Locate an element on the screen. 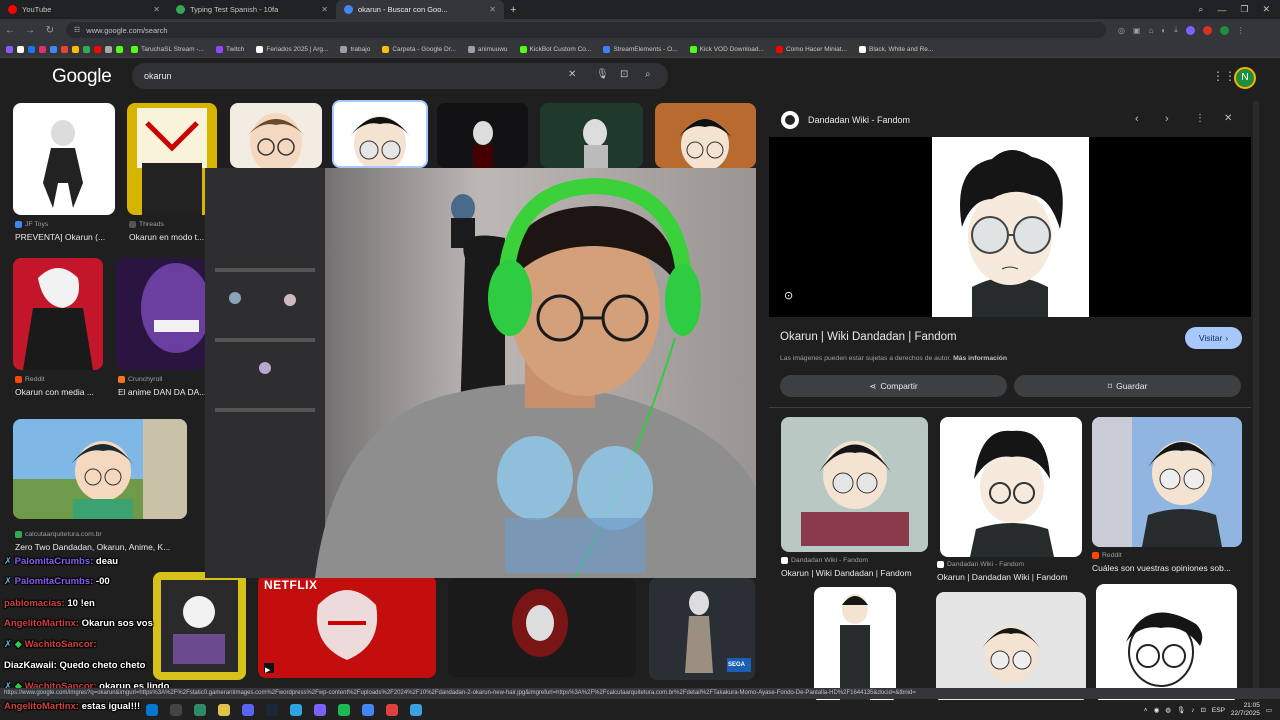 This screenshot has height=720, width=1280. extension-icon is located at coordinates (1207, 30).